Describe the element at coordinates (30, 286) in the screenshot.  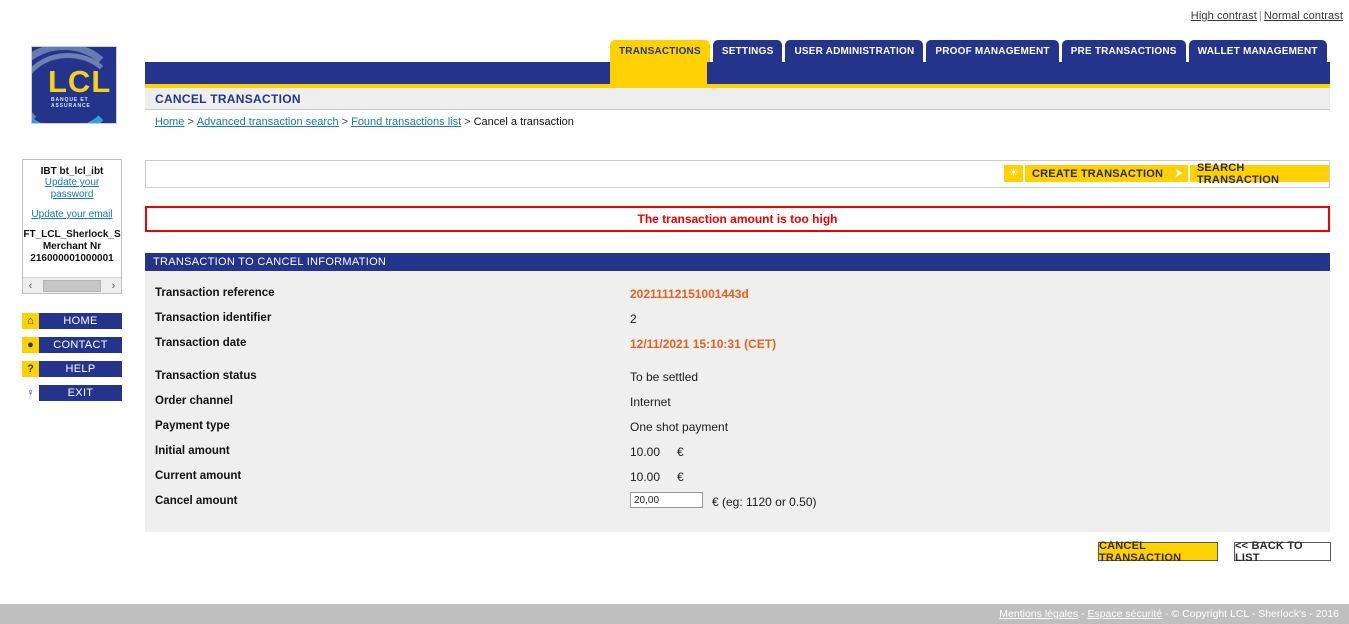
I see `scroll-left-arrow-icon: ‹` at that location.